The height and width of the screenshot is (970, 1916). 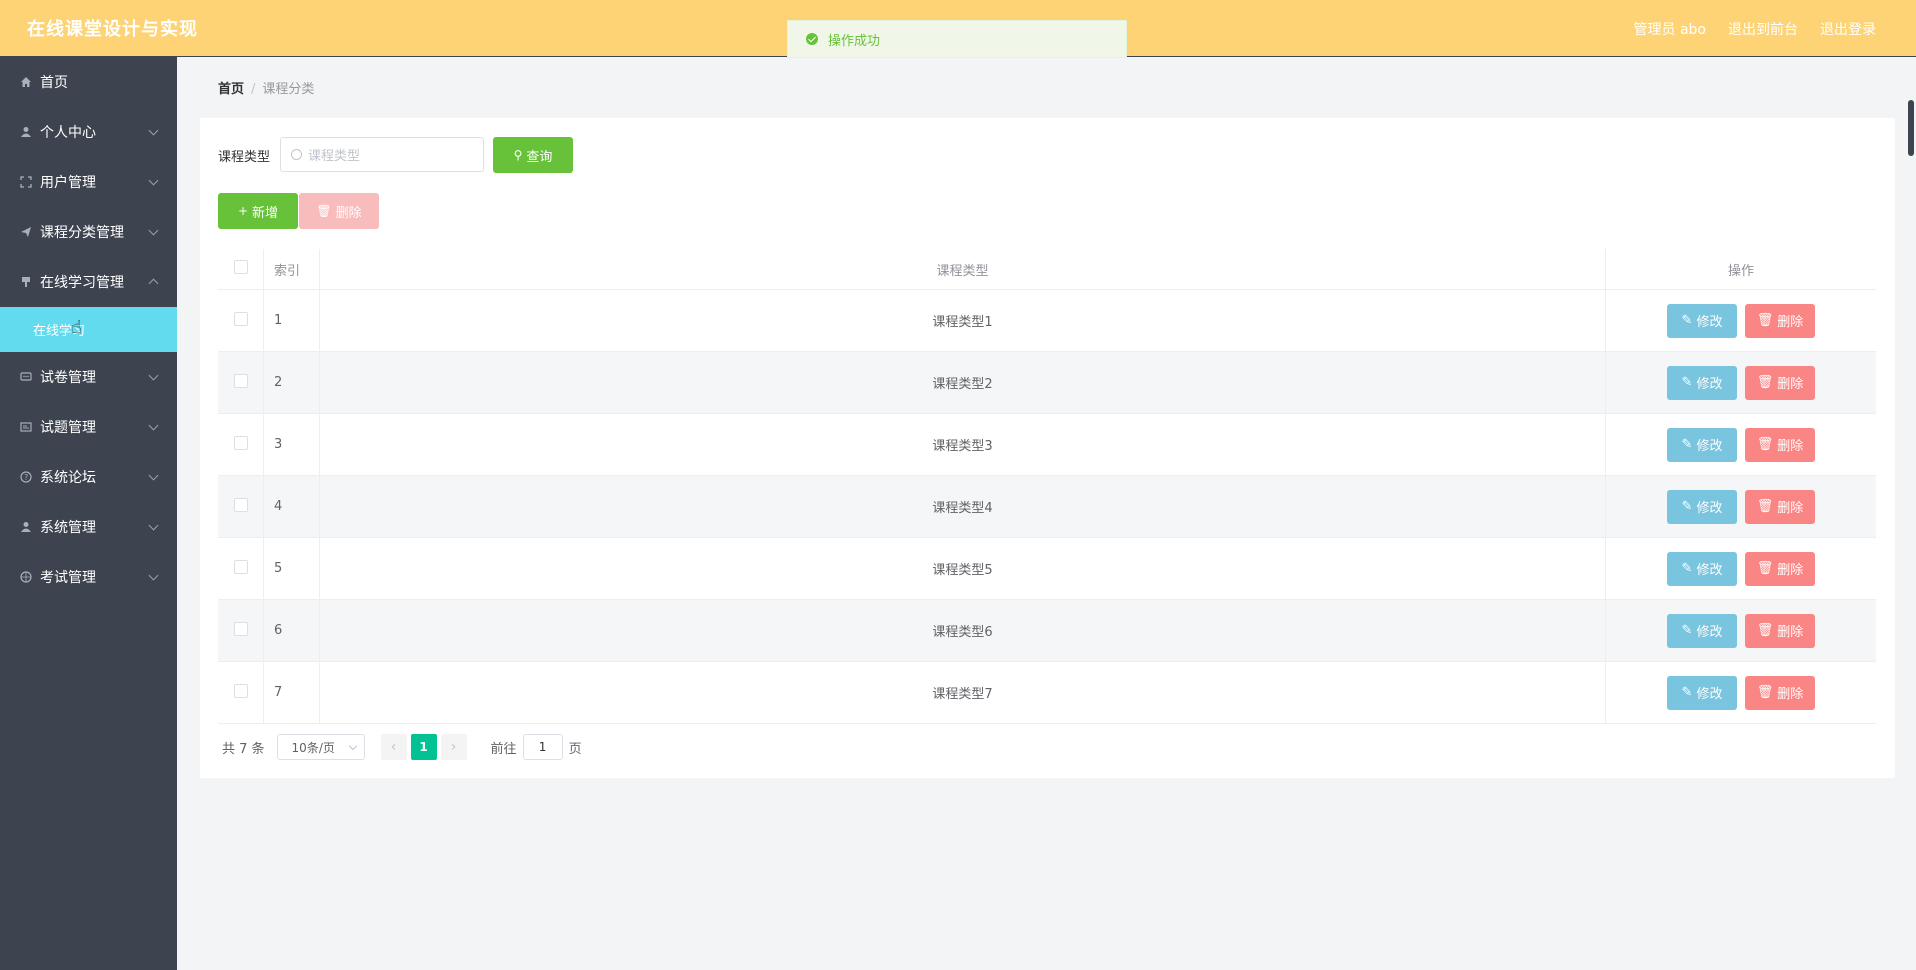 I want to click on sidebar-item-profile: 个人中心, so click(x=88, y=132).